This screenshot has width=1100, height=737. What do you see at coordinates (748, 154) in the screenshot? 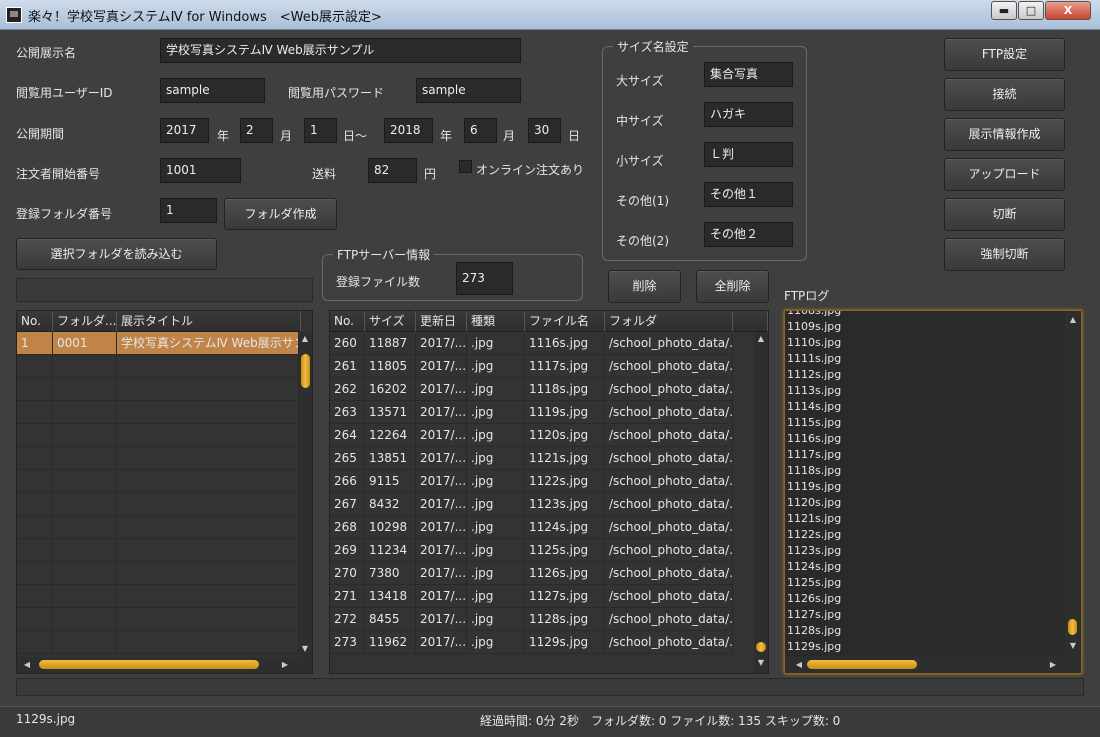
I see `size-input-2: Ｌ判` at bounding box center [748, 154].